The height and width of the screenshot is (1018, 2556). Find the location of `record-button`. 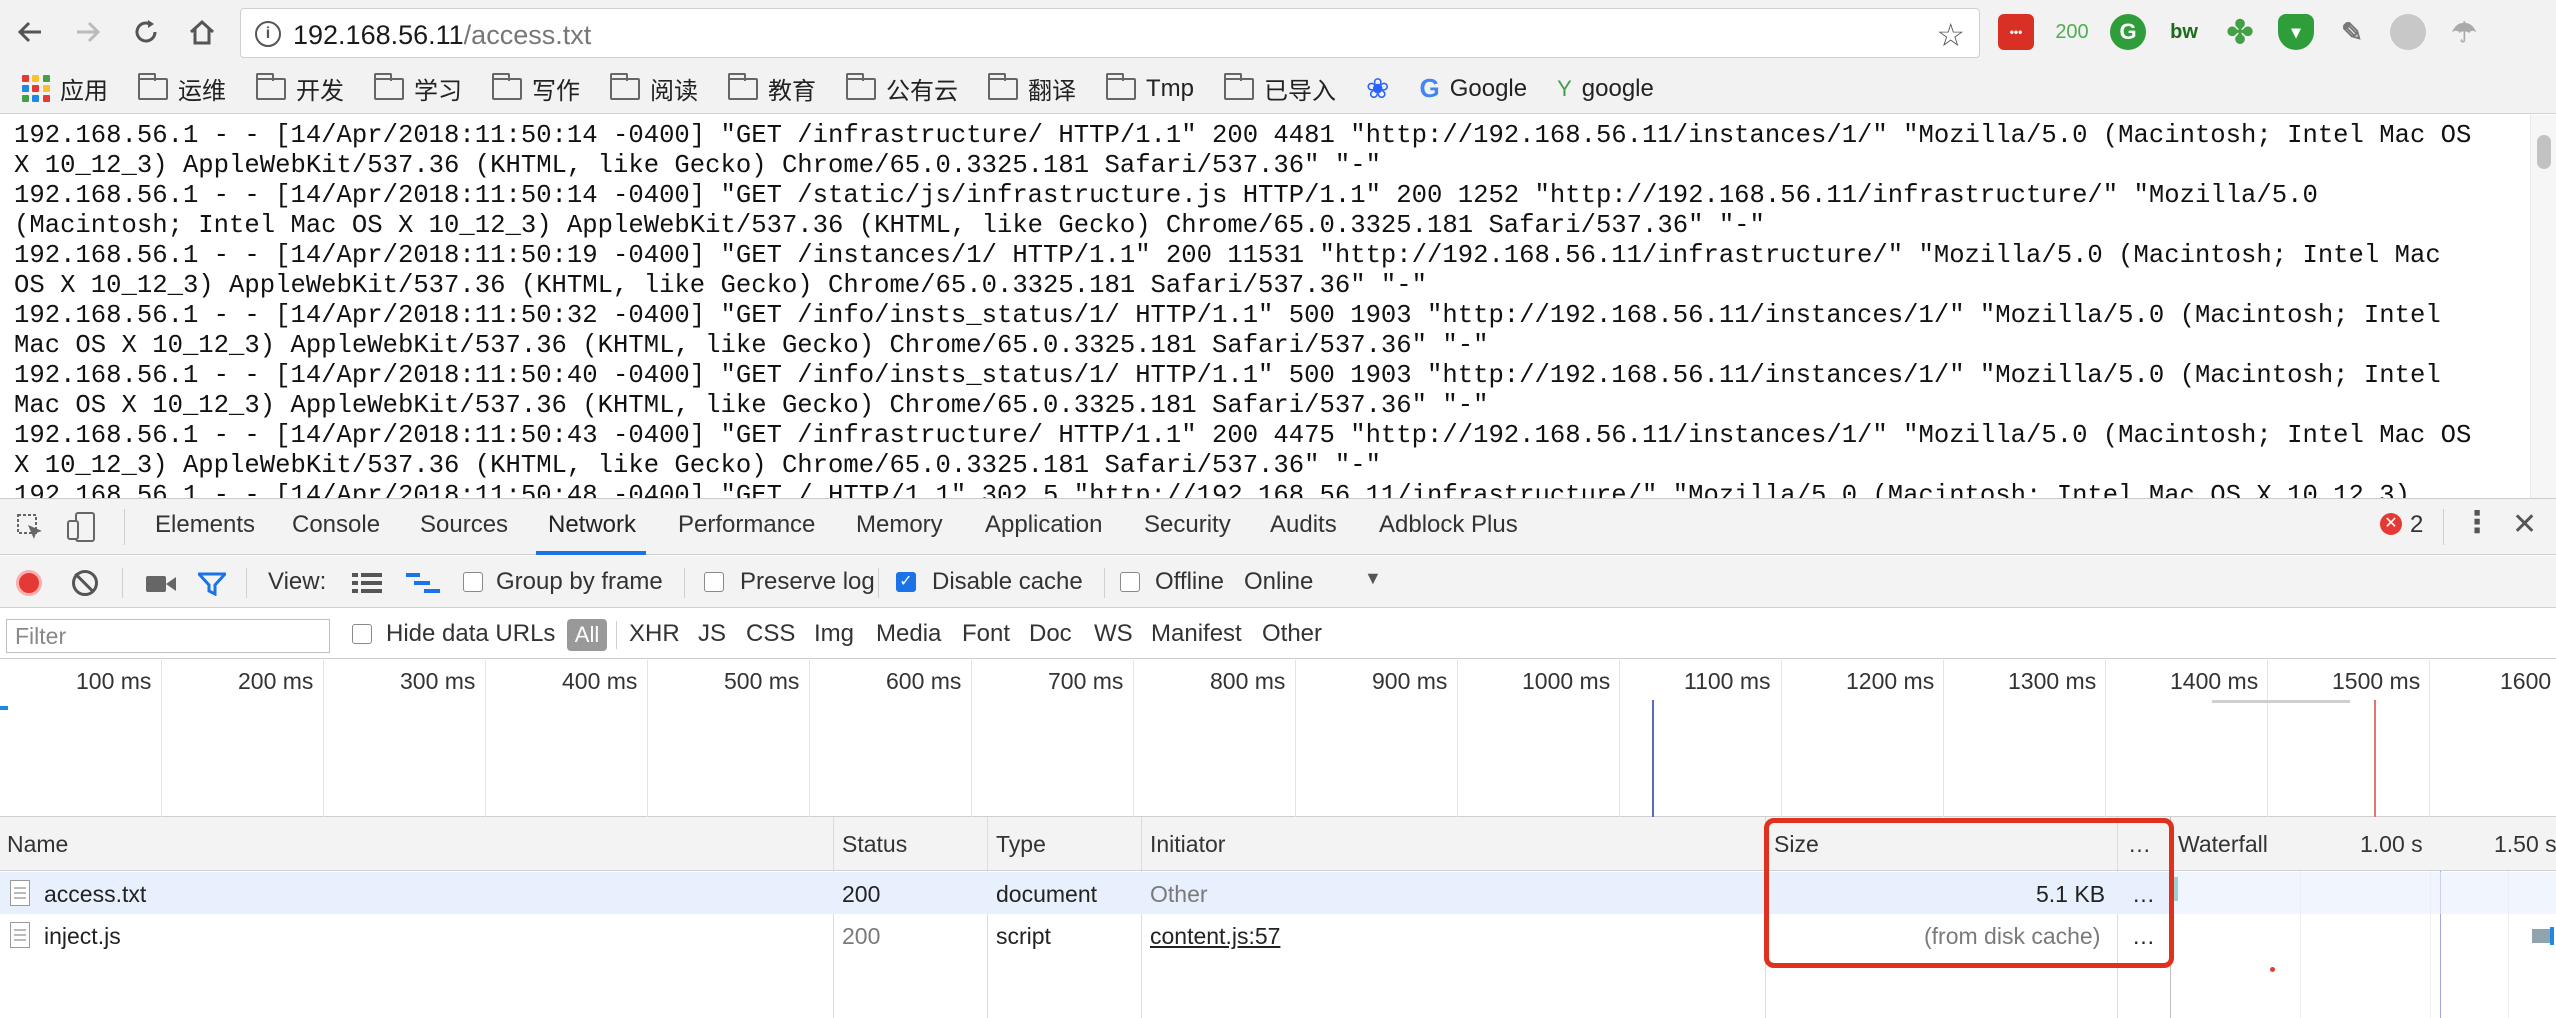

record-button is located at coordinates (29, 583).